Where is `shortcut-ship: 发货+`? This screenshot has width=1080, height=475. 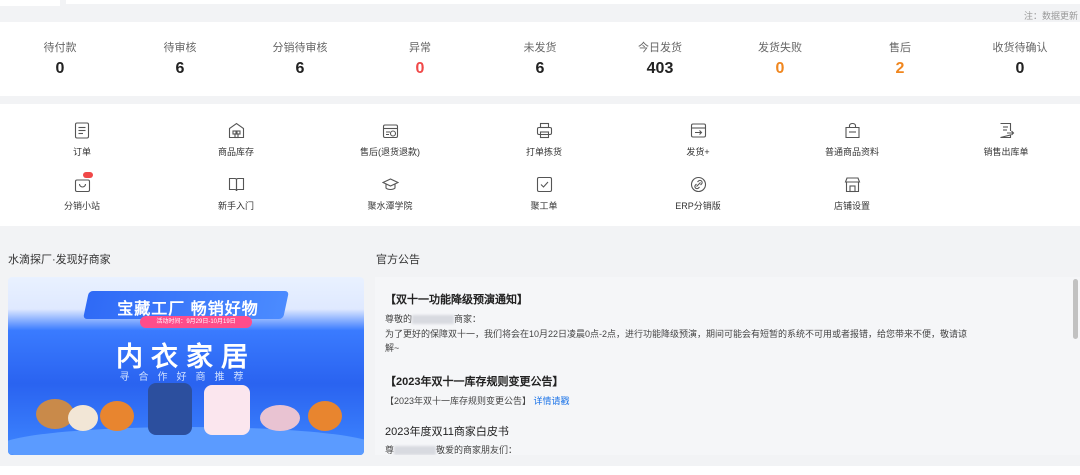 shortcut-ship: 发货+ is located at coordinates (698, 139).